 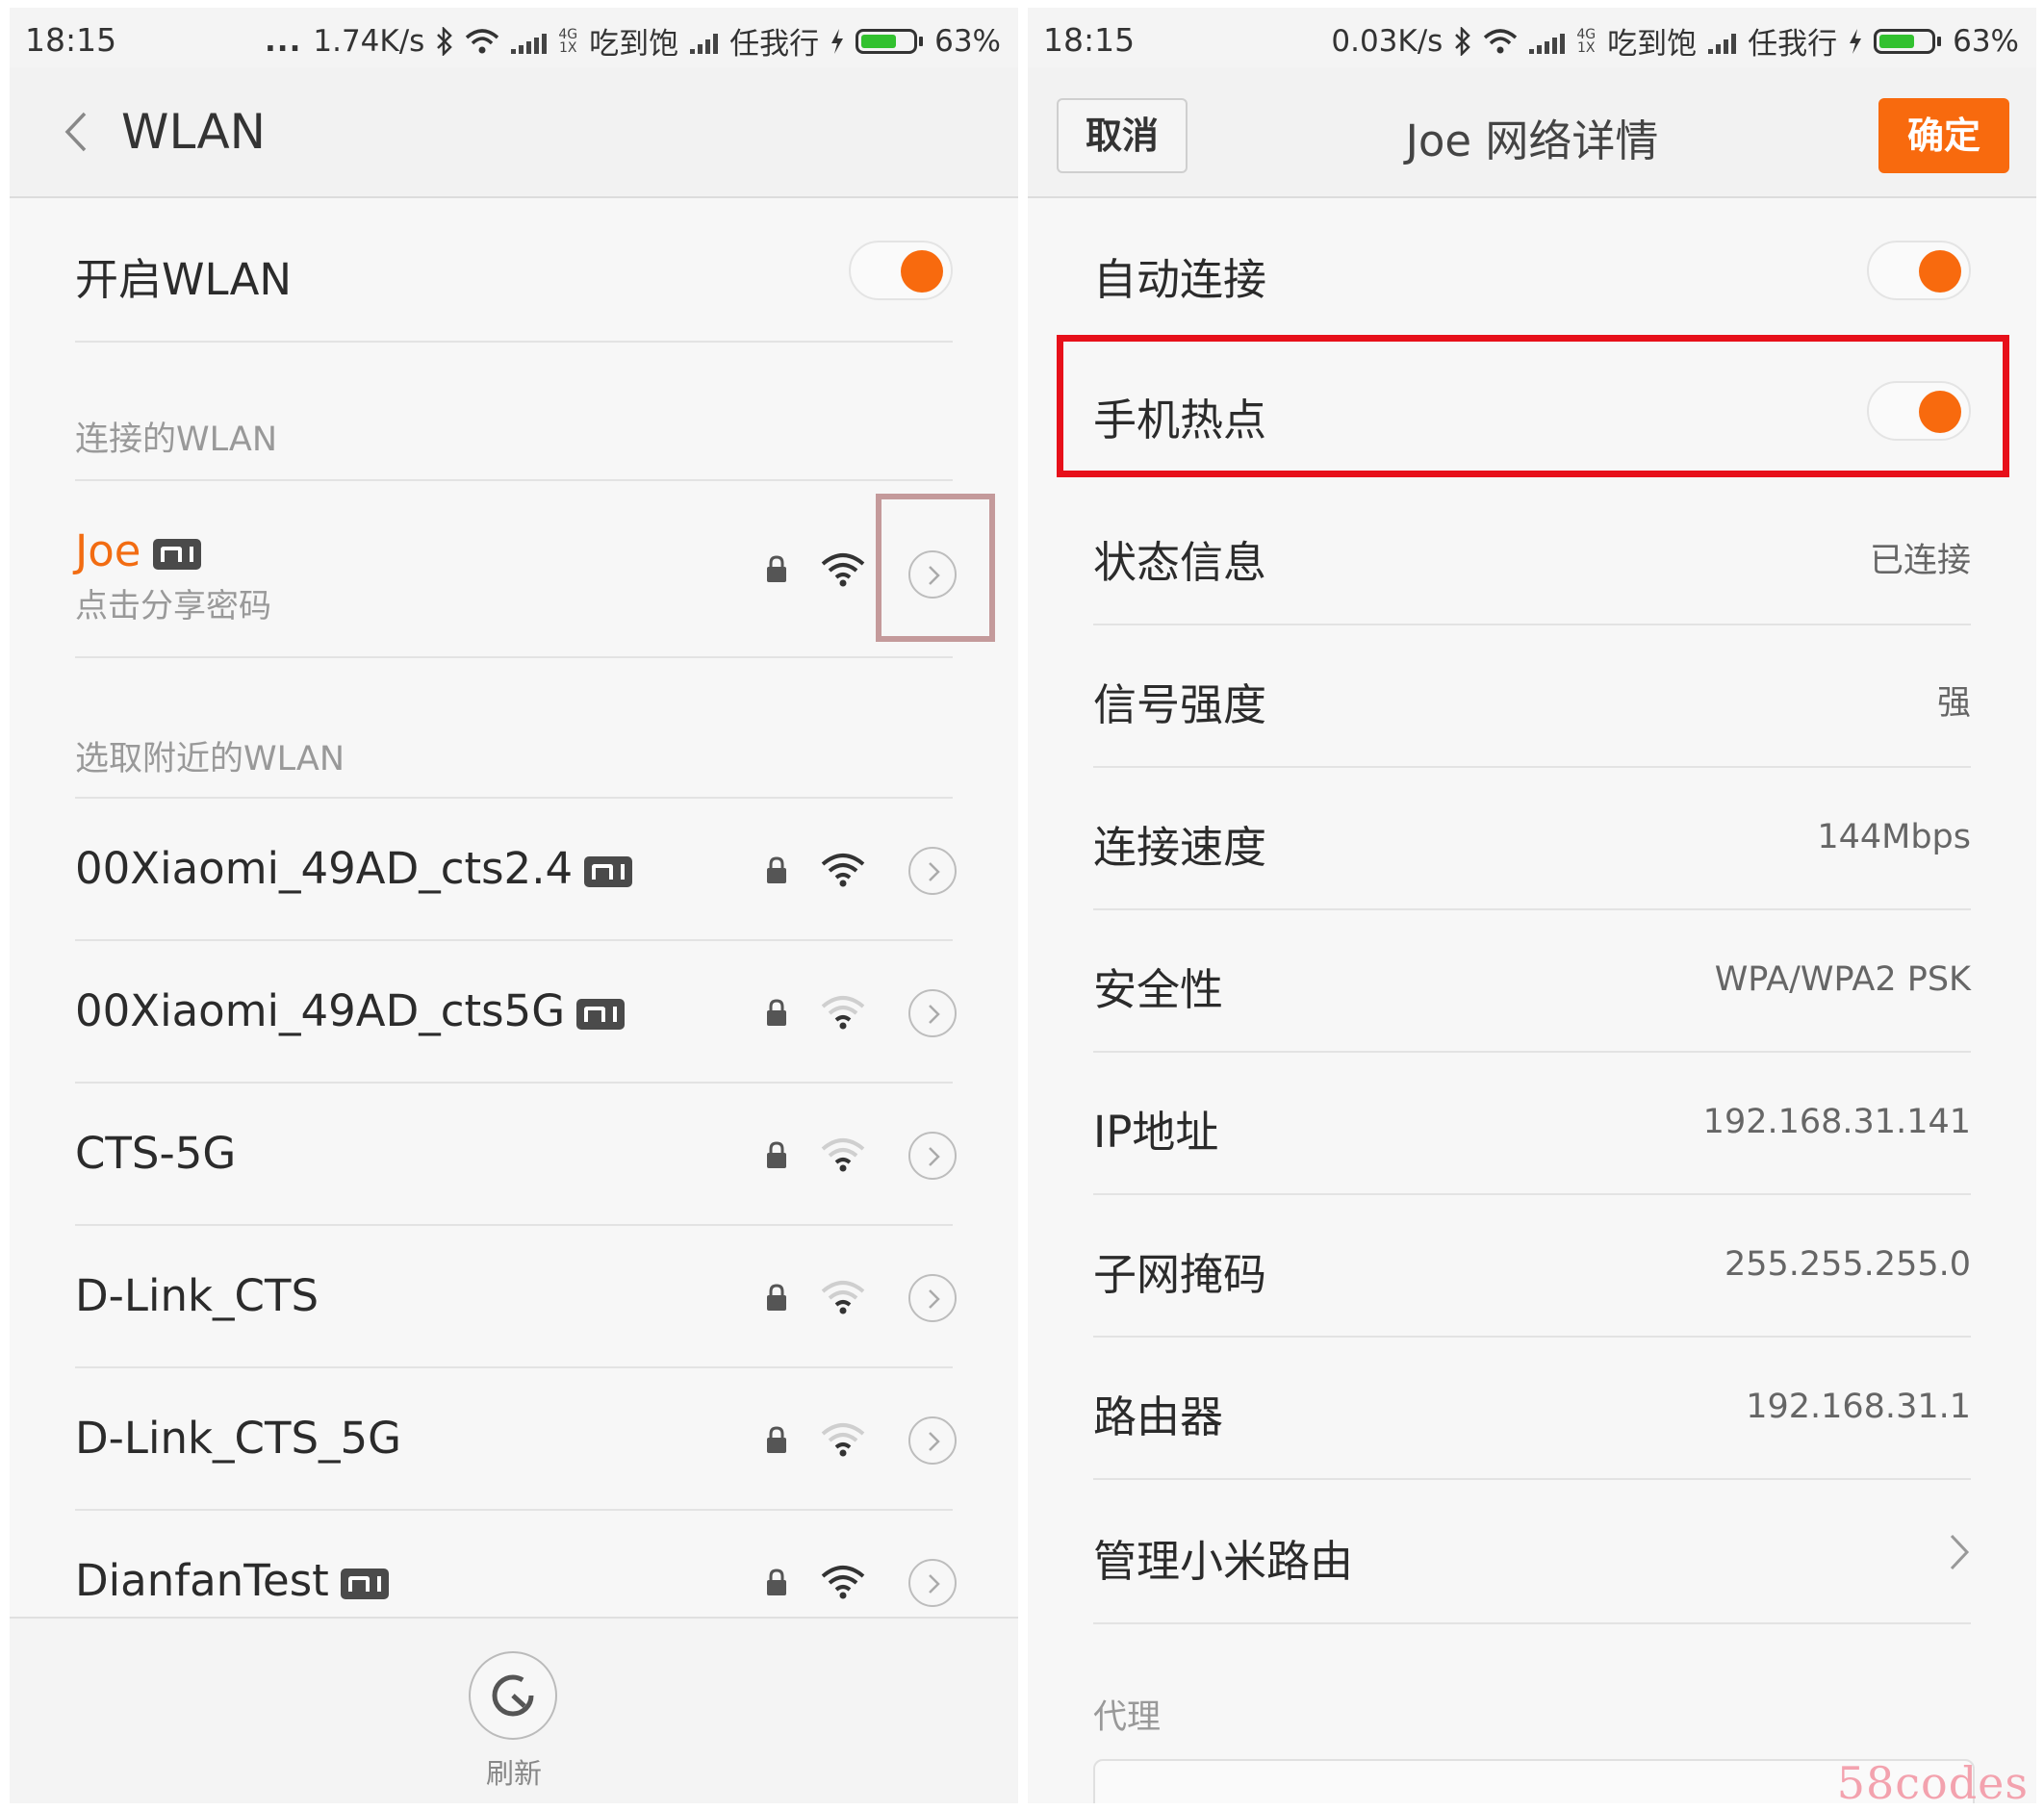 I want to click on chevron-right-icon, so click(x=1960, y=1552).